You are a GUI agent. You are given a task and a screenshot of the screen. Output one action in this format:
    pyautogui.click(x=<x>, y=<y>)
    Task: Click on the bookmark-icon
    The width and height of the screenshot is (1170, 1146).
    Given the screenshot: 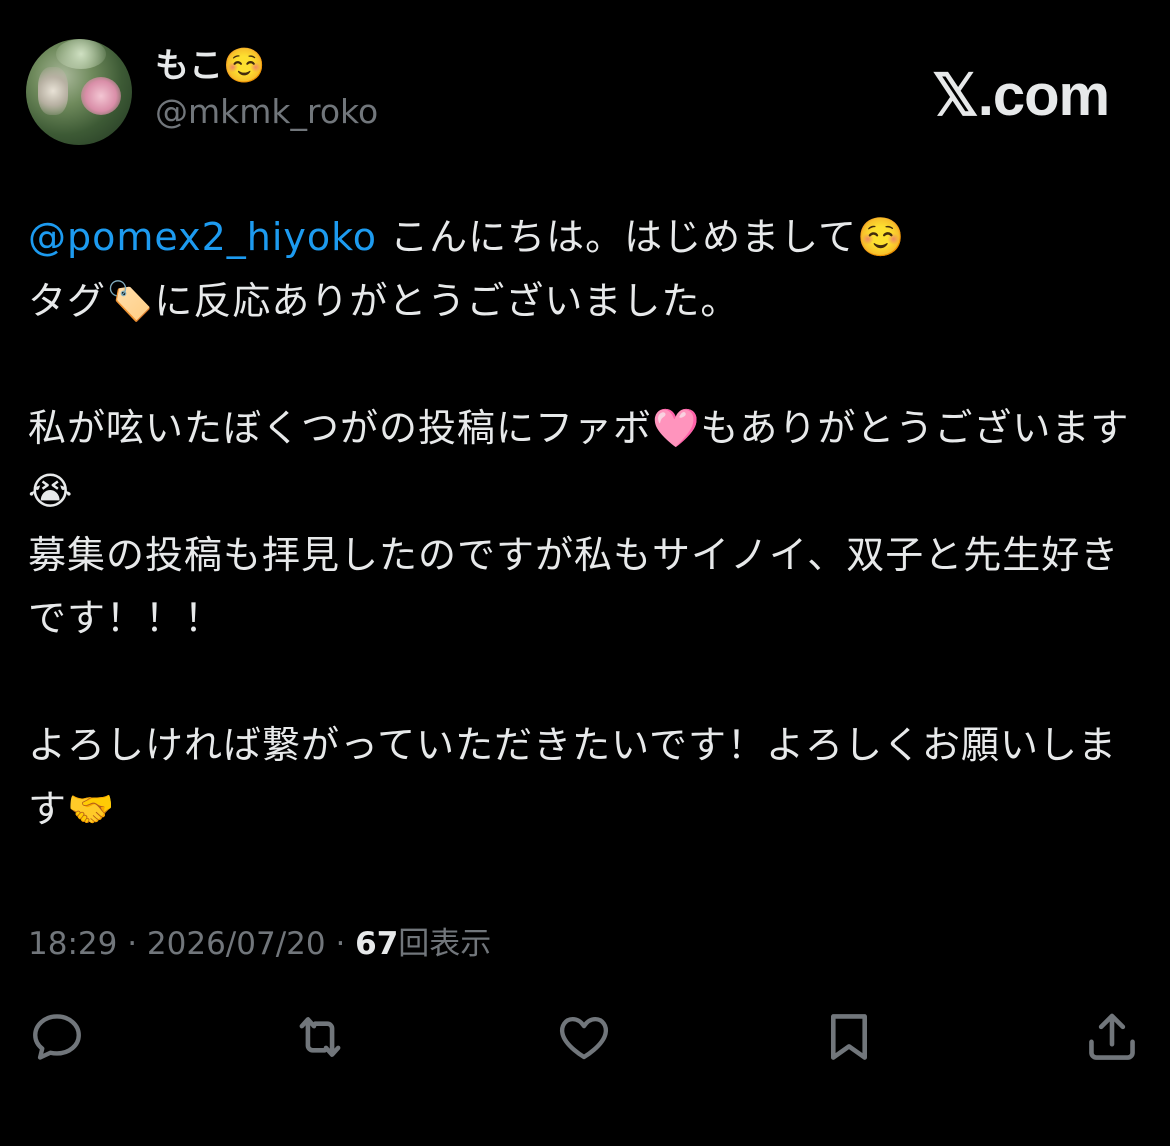 What is the action you would take?
    pyautogui.click(x=849, y=1037)
    